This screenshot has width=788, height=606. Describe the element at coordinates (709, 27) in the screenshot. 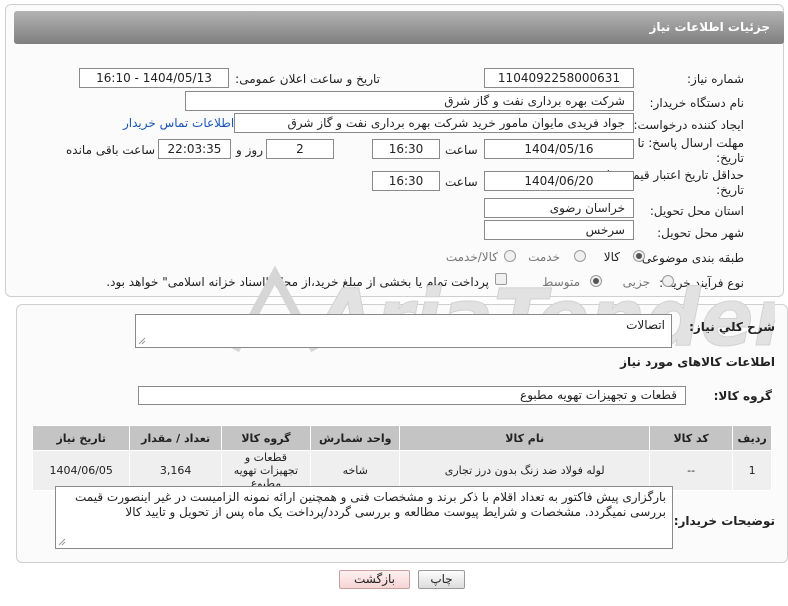

I see `page-title: جزئیات اطلاعات نیاز` at that location.